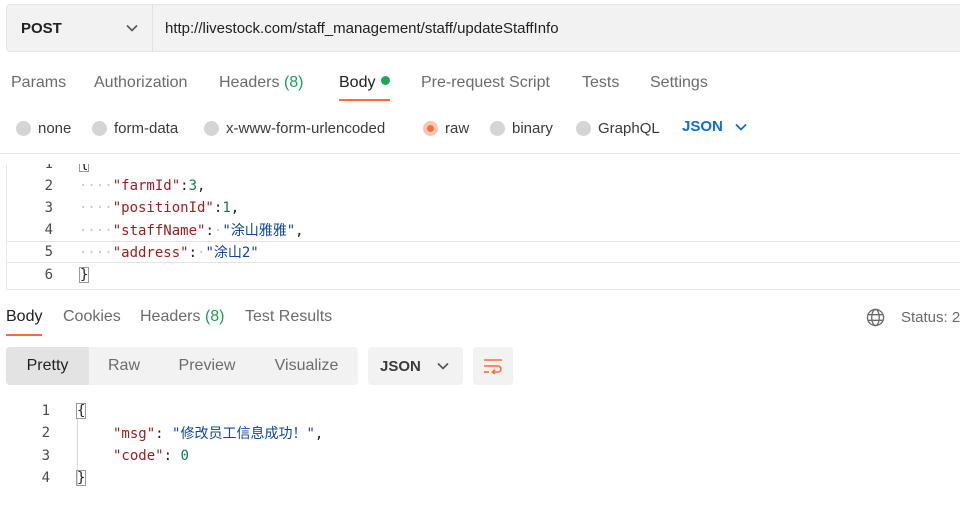  Describe the element at coordinates (306, 366) in the screenshot. I see `view-visualize-button: Visualize` at that location.